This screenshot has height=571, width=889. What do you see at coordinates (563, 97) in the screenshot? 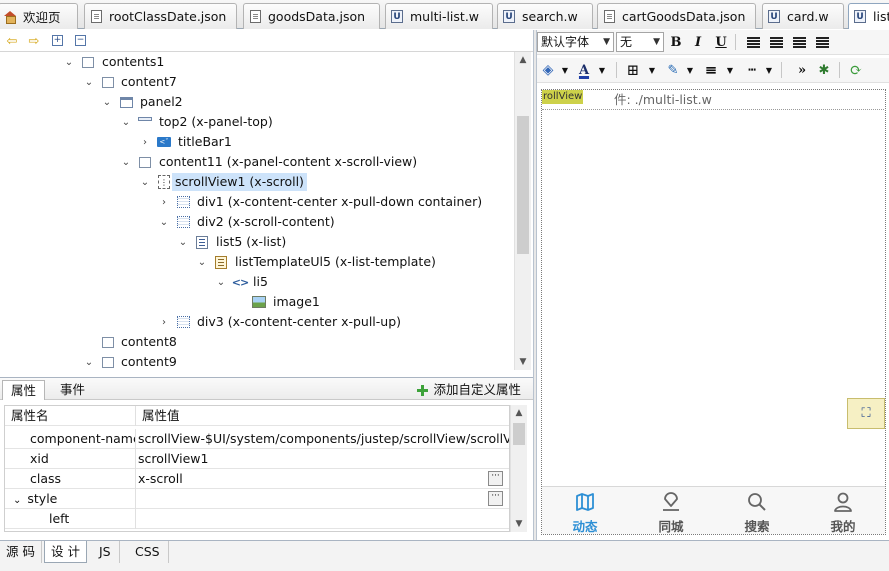
I see `scrollview-badge: rollView` at bounding box center [563, 97].